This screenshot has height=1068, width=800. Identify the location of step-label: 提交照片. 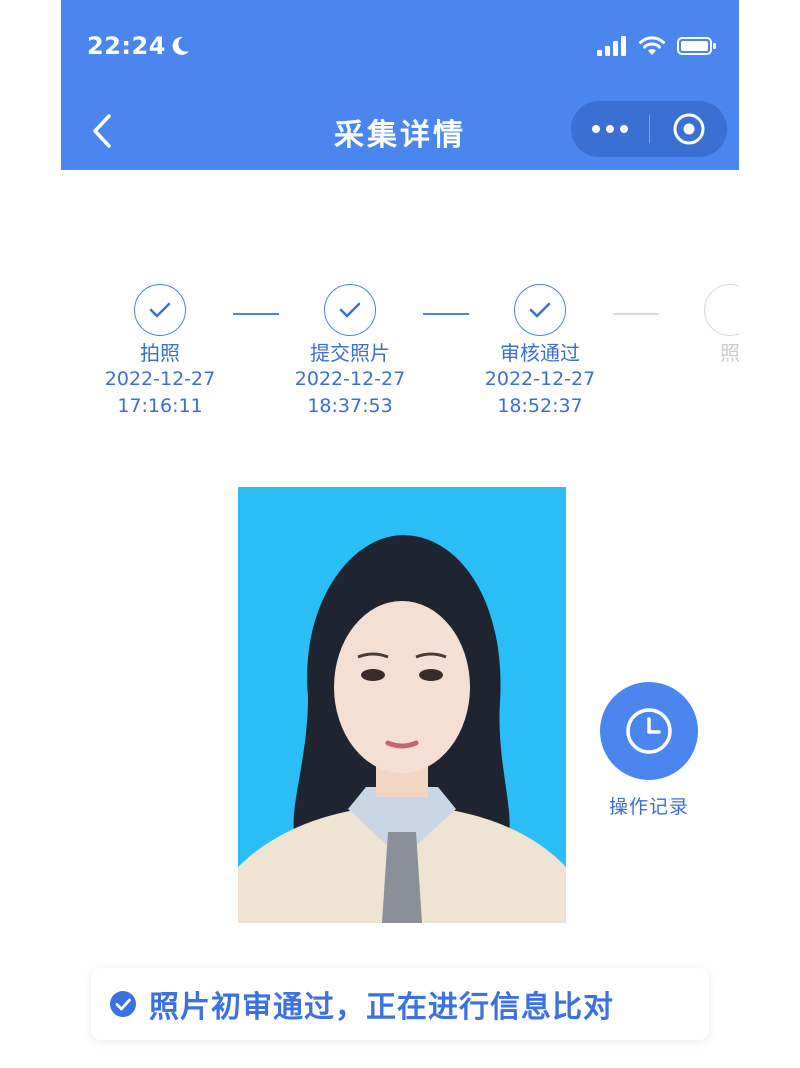
(350, 353).